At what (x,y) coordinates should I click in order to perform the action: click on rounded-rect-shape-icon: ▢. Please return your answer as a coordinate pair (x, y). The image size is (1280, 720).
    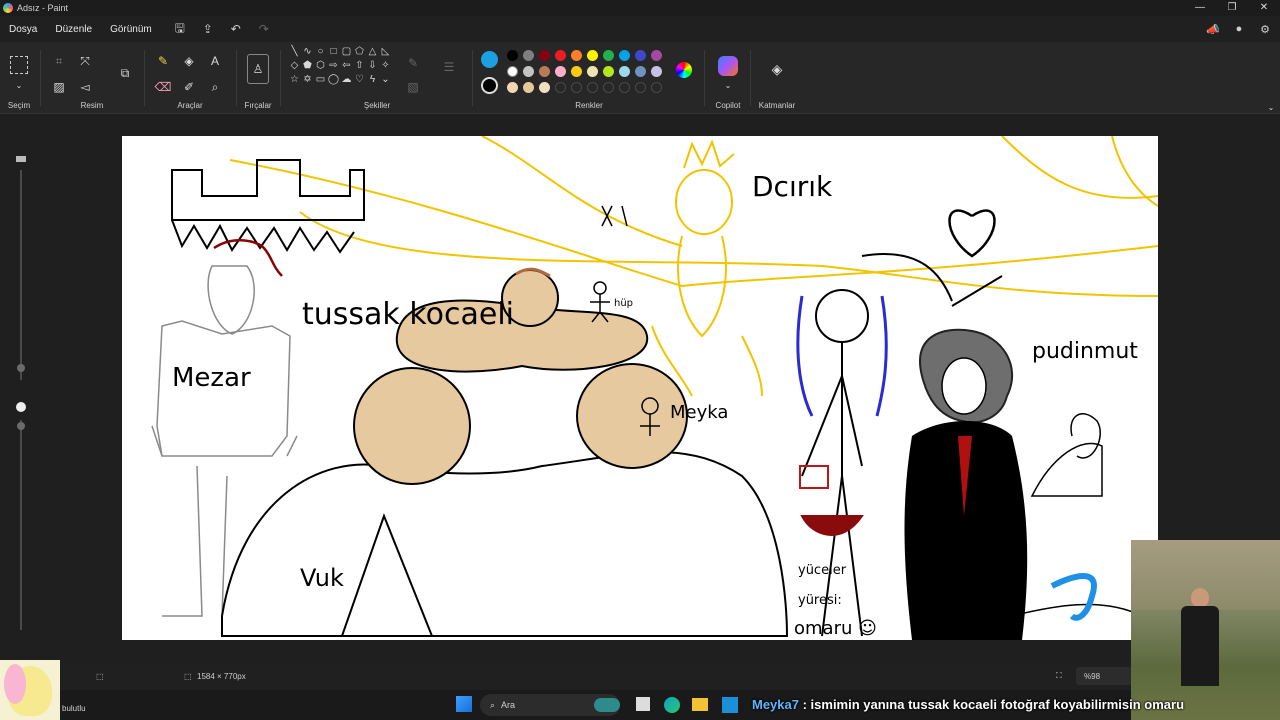
    Looking at the image, I should click on (346, 53).